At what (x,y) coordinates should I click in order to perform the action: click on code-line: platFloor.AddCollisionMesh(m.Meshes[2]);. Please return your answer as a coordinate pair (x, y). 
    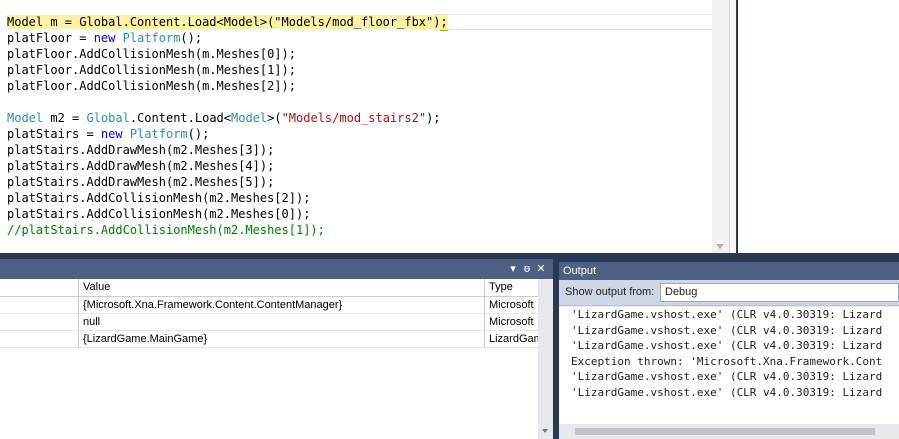
    Looking at the image, I should click on (356, 86).